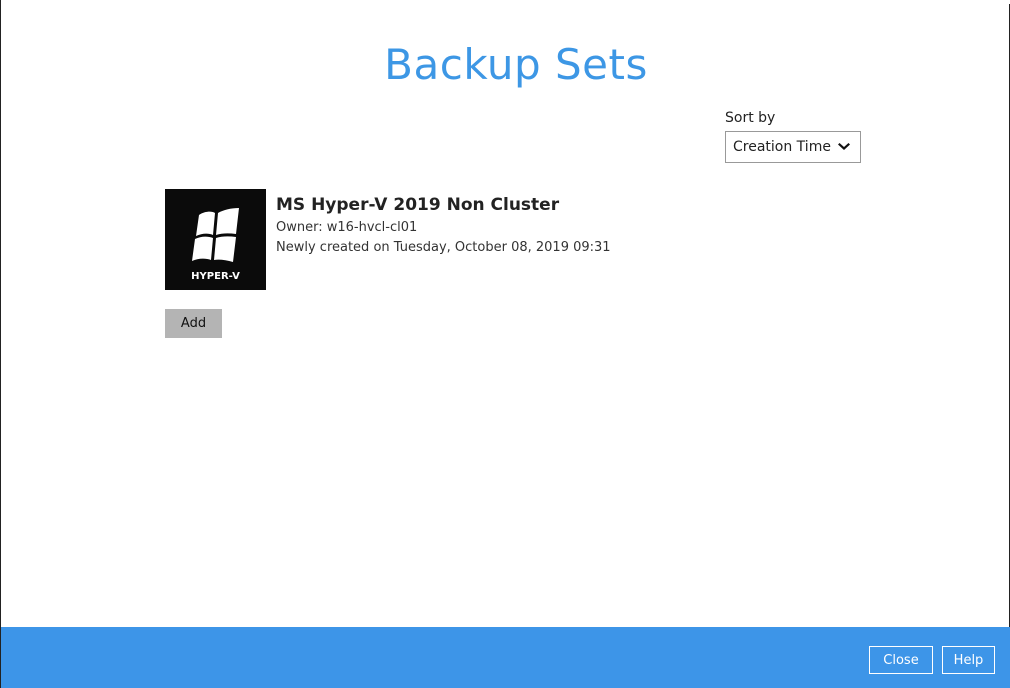  What do you see at coordinates (193, 323) in the screenshot?
I see `add-button: Add` at bounding box center [193, 323].